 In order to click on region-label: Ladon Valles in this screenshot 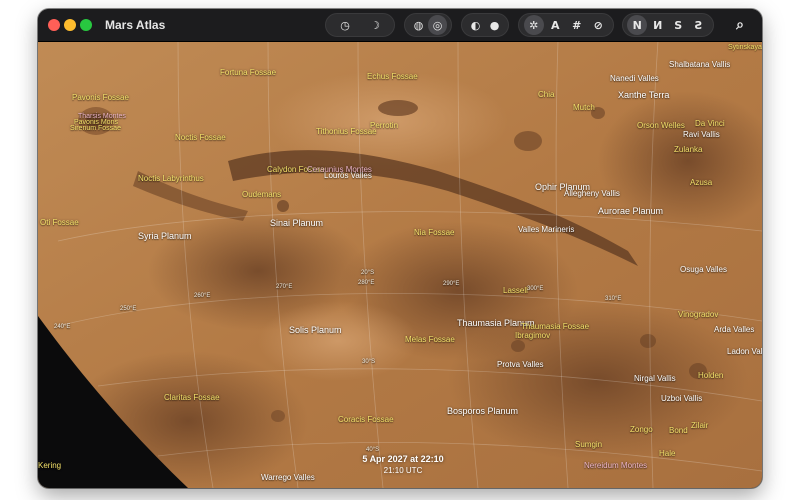, I will do `click(744, 352)`.